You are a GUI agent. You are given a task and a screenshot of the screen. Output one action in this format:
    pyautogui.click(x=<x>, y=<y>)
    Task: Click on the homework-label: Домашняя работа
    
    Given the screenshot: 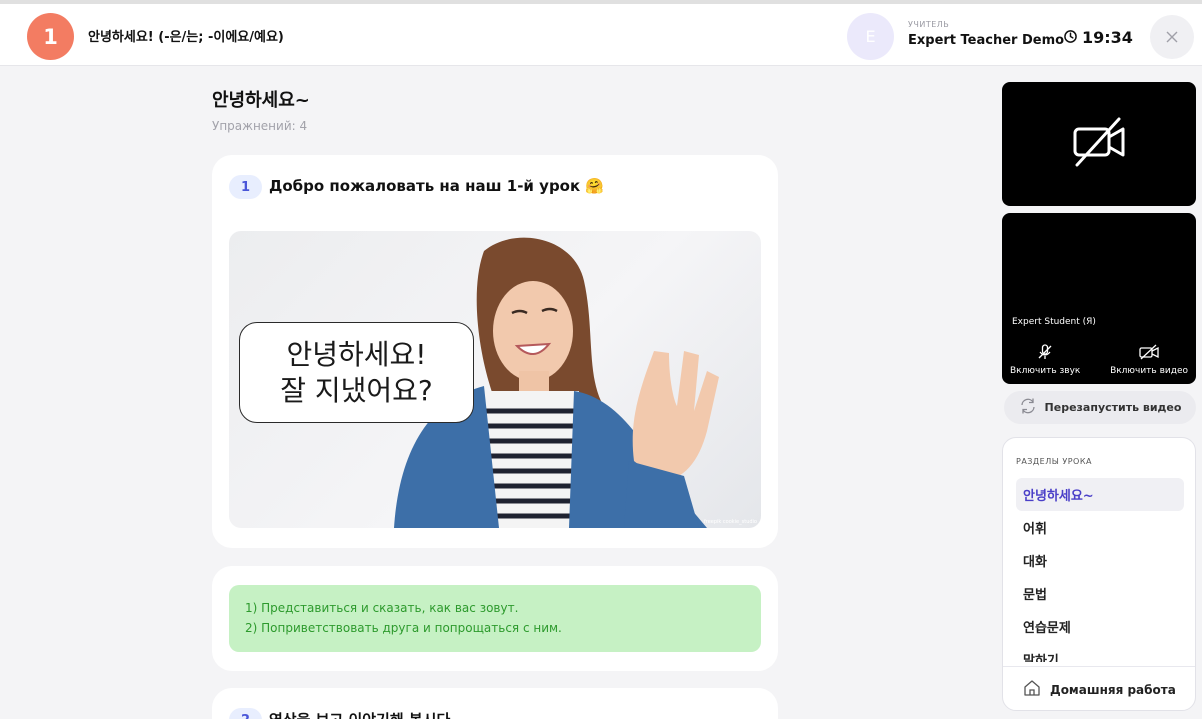 What is the action you would take?
    pyautogui.click(x=1113, y=689)
    